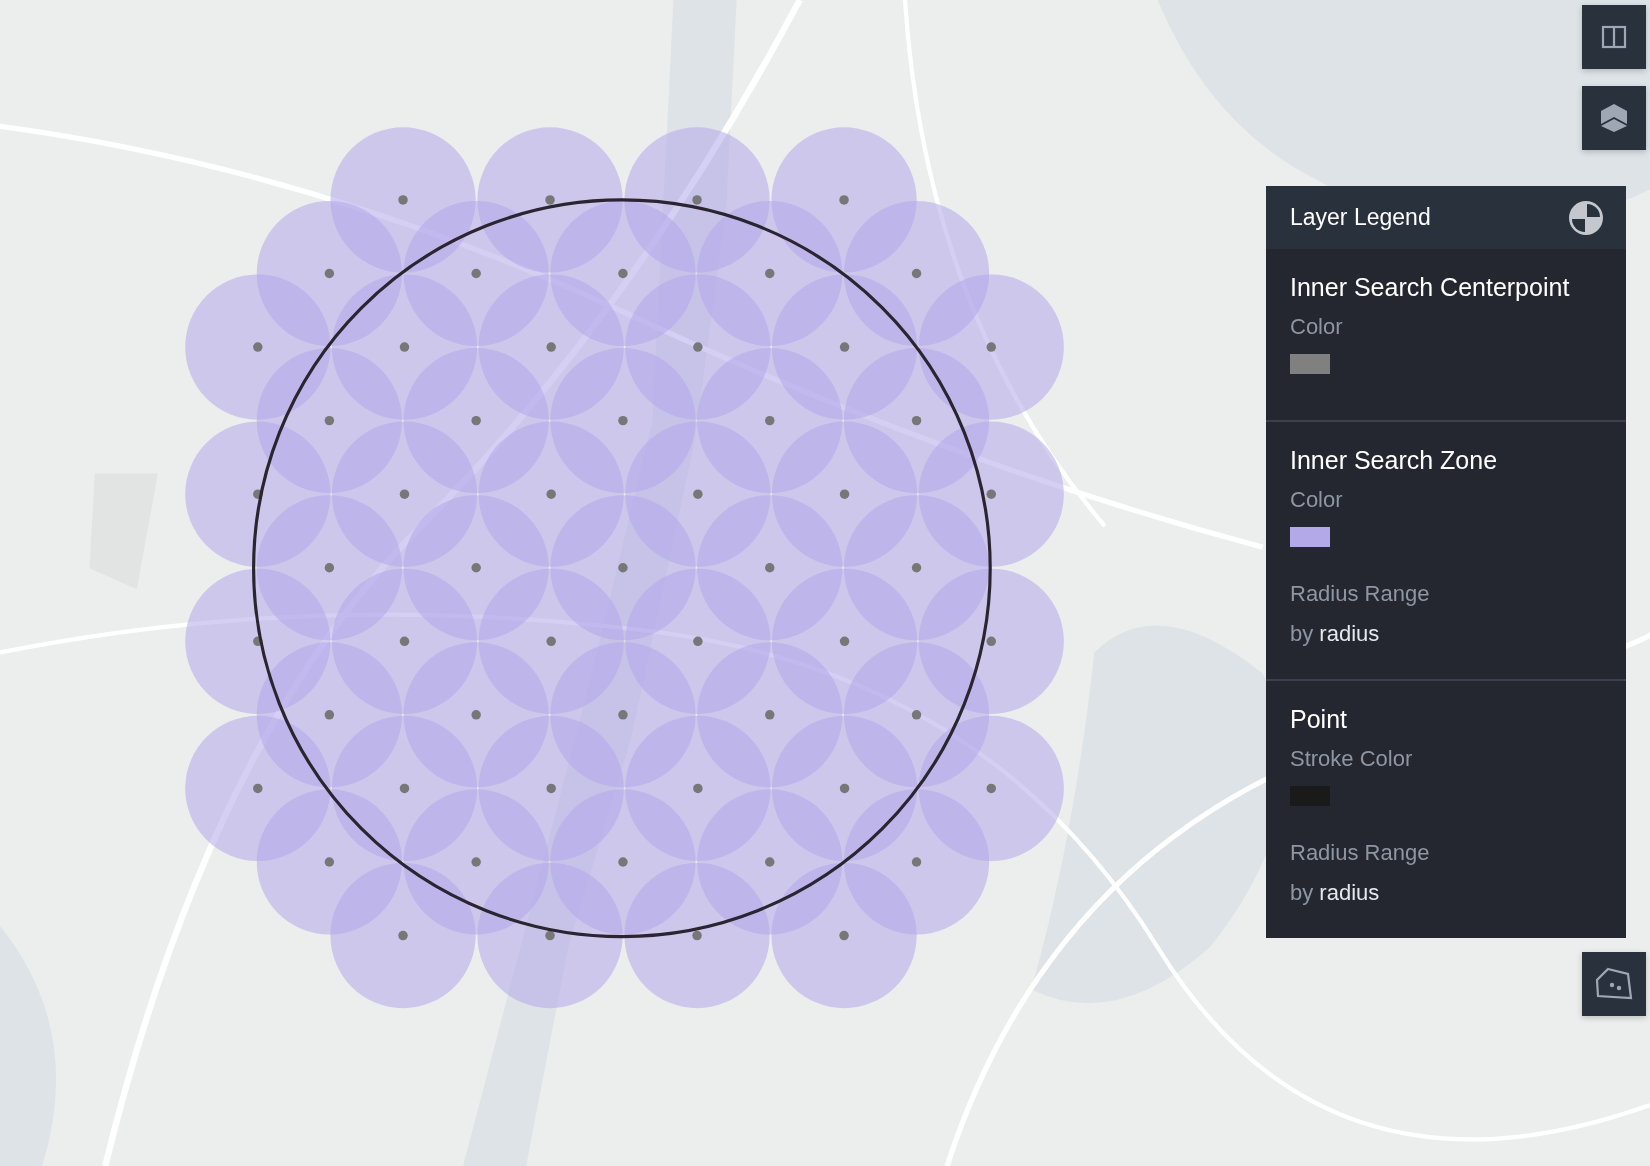 The image size is (1650, 1166). I want to click on layer-name: Inner Search Zone, so click(1394, 460).